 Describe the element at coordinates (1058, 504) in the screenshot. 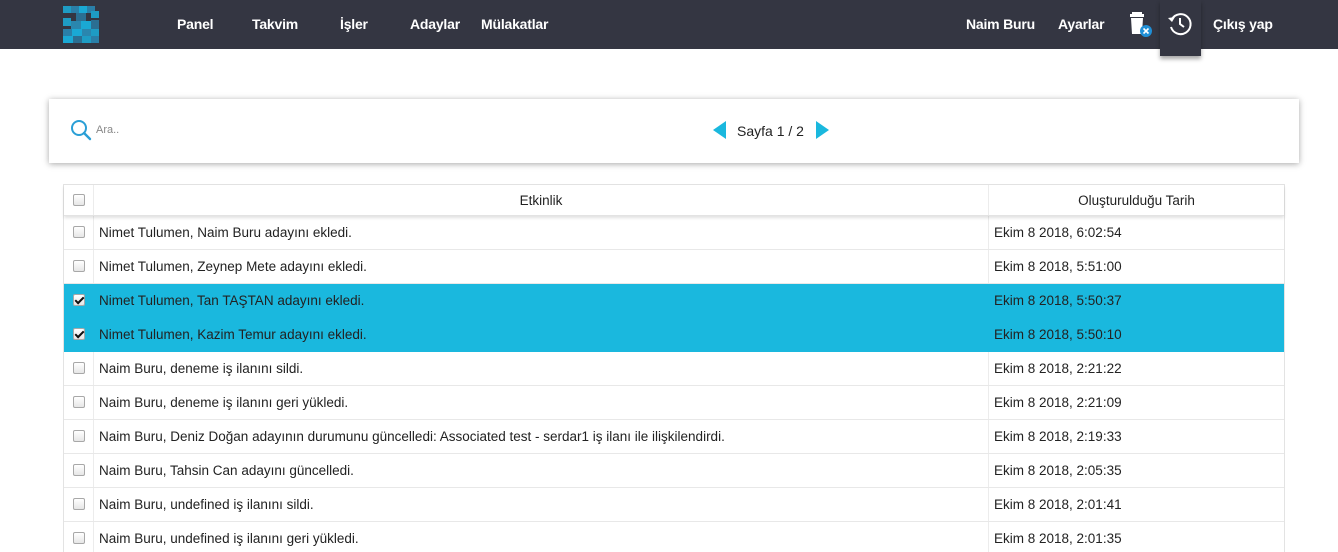

I see `date-cell: Ekim 8 2018, 2:01:41` at that location.